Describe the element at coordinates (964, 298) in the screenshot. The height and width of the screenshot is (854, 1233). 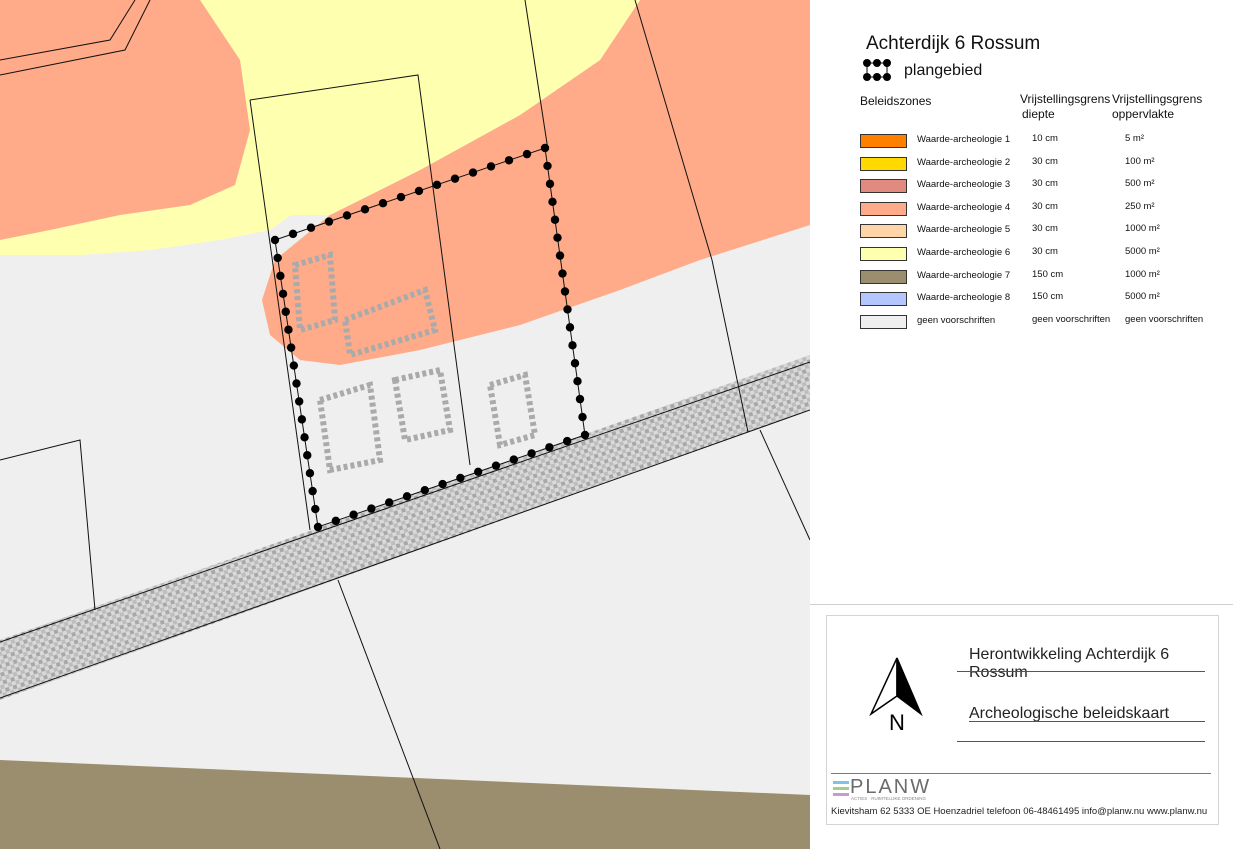
I see `legend-item-label: Waarde-archeologie 8` at that location.